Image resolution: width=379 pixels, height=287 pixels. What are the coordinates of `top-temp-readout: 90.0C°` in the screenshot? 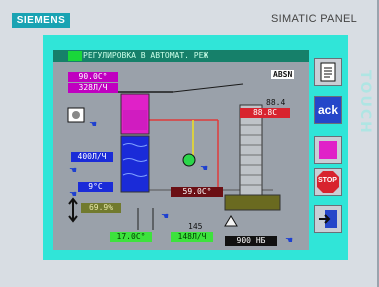 It's located at (93, 77).